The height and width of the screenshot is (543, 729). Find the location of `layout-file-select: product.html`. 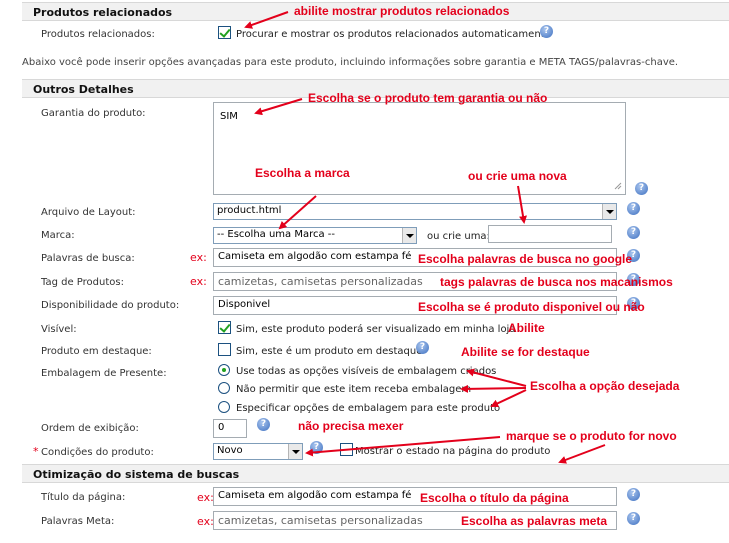

layout-file-select: product.html is located at coordinates (415, 211).